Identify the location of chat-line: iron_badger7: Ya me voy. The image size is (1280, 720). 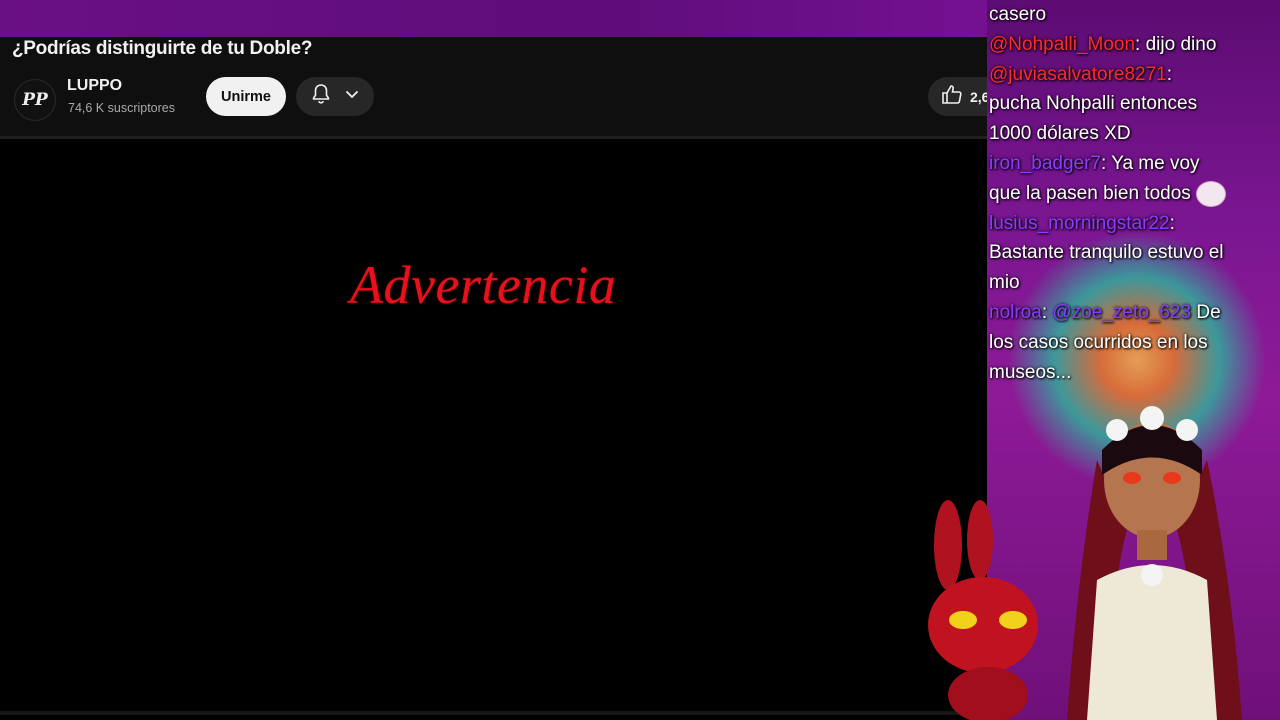
(1134, 164).